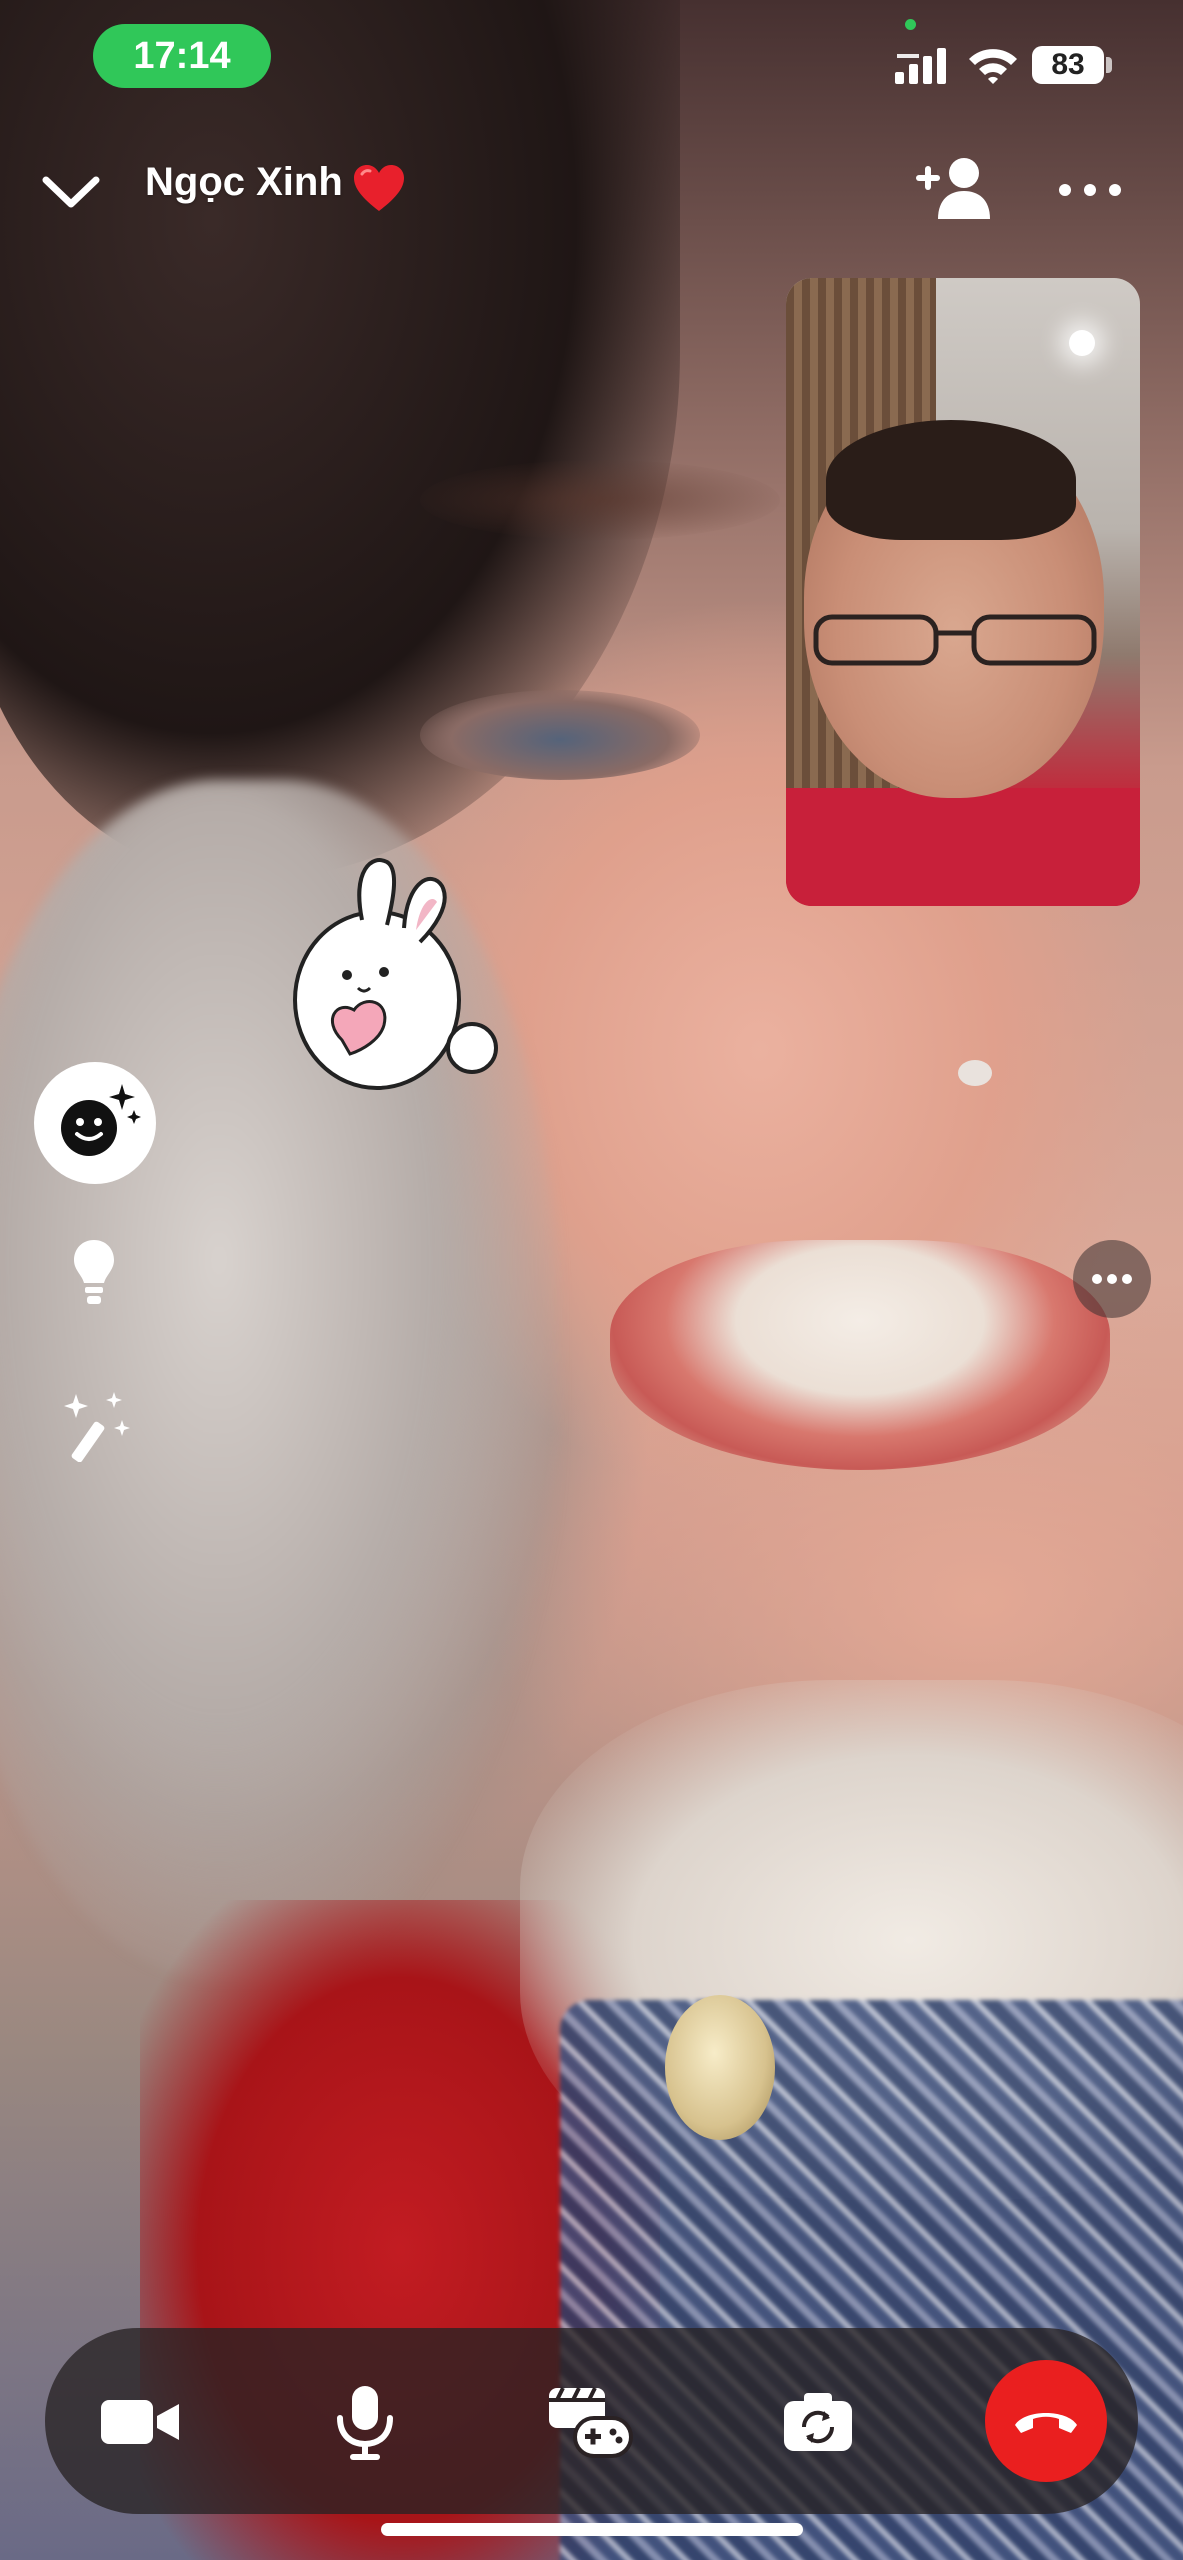 This screenshot has height=2560, width=1183. I want to click on microphone-icon, so click(365, 2423).